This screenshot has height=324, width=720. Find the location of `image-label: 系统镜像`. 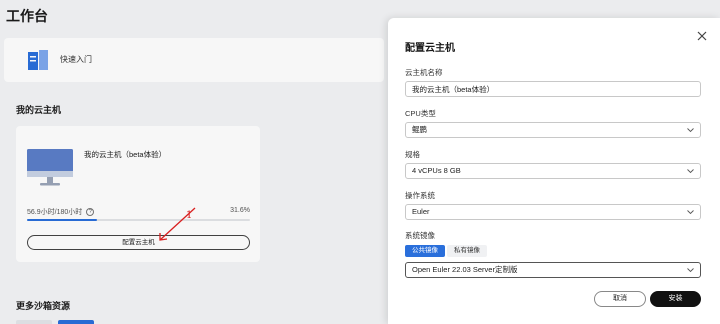

image-label: 系统镜像 is located at coordinates (420, 235).